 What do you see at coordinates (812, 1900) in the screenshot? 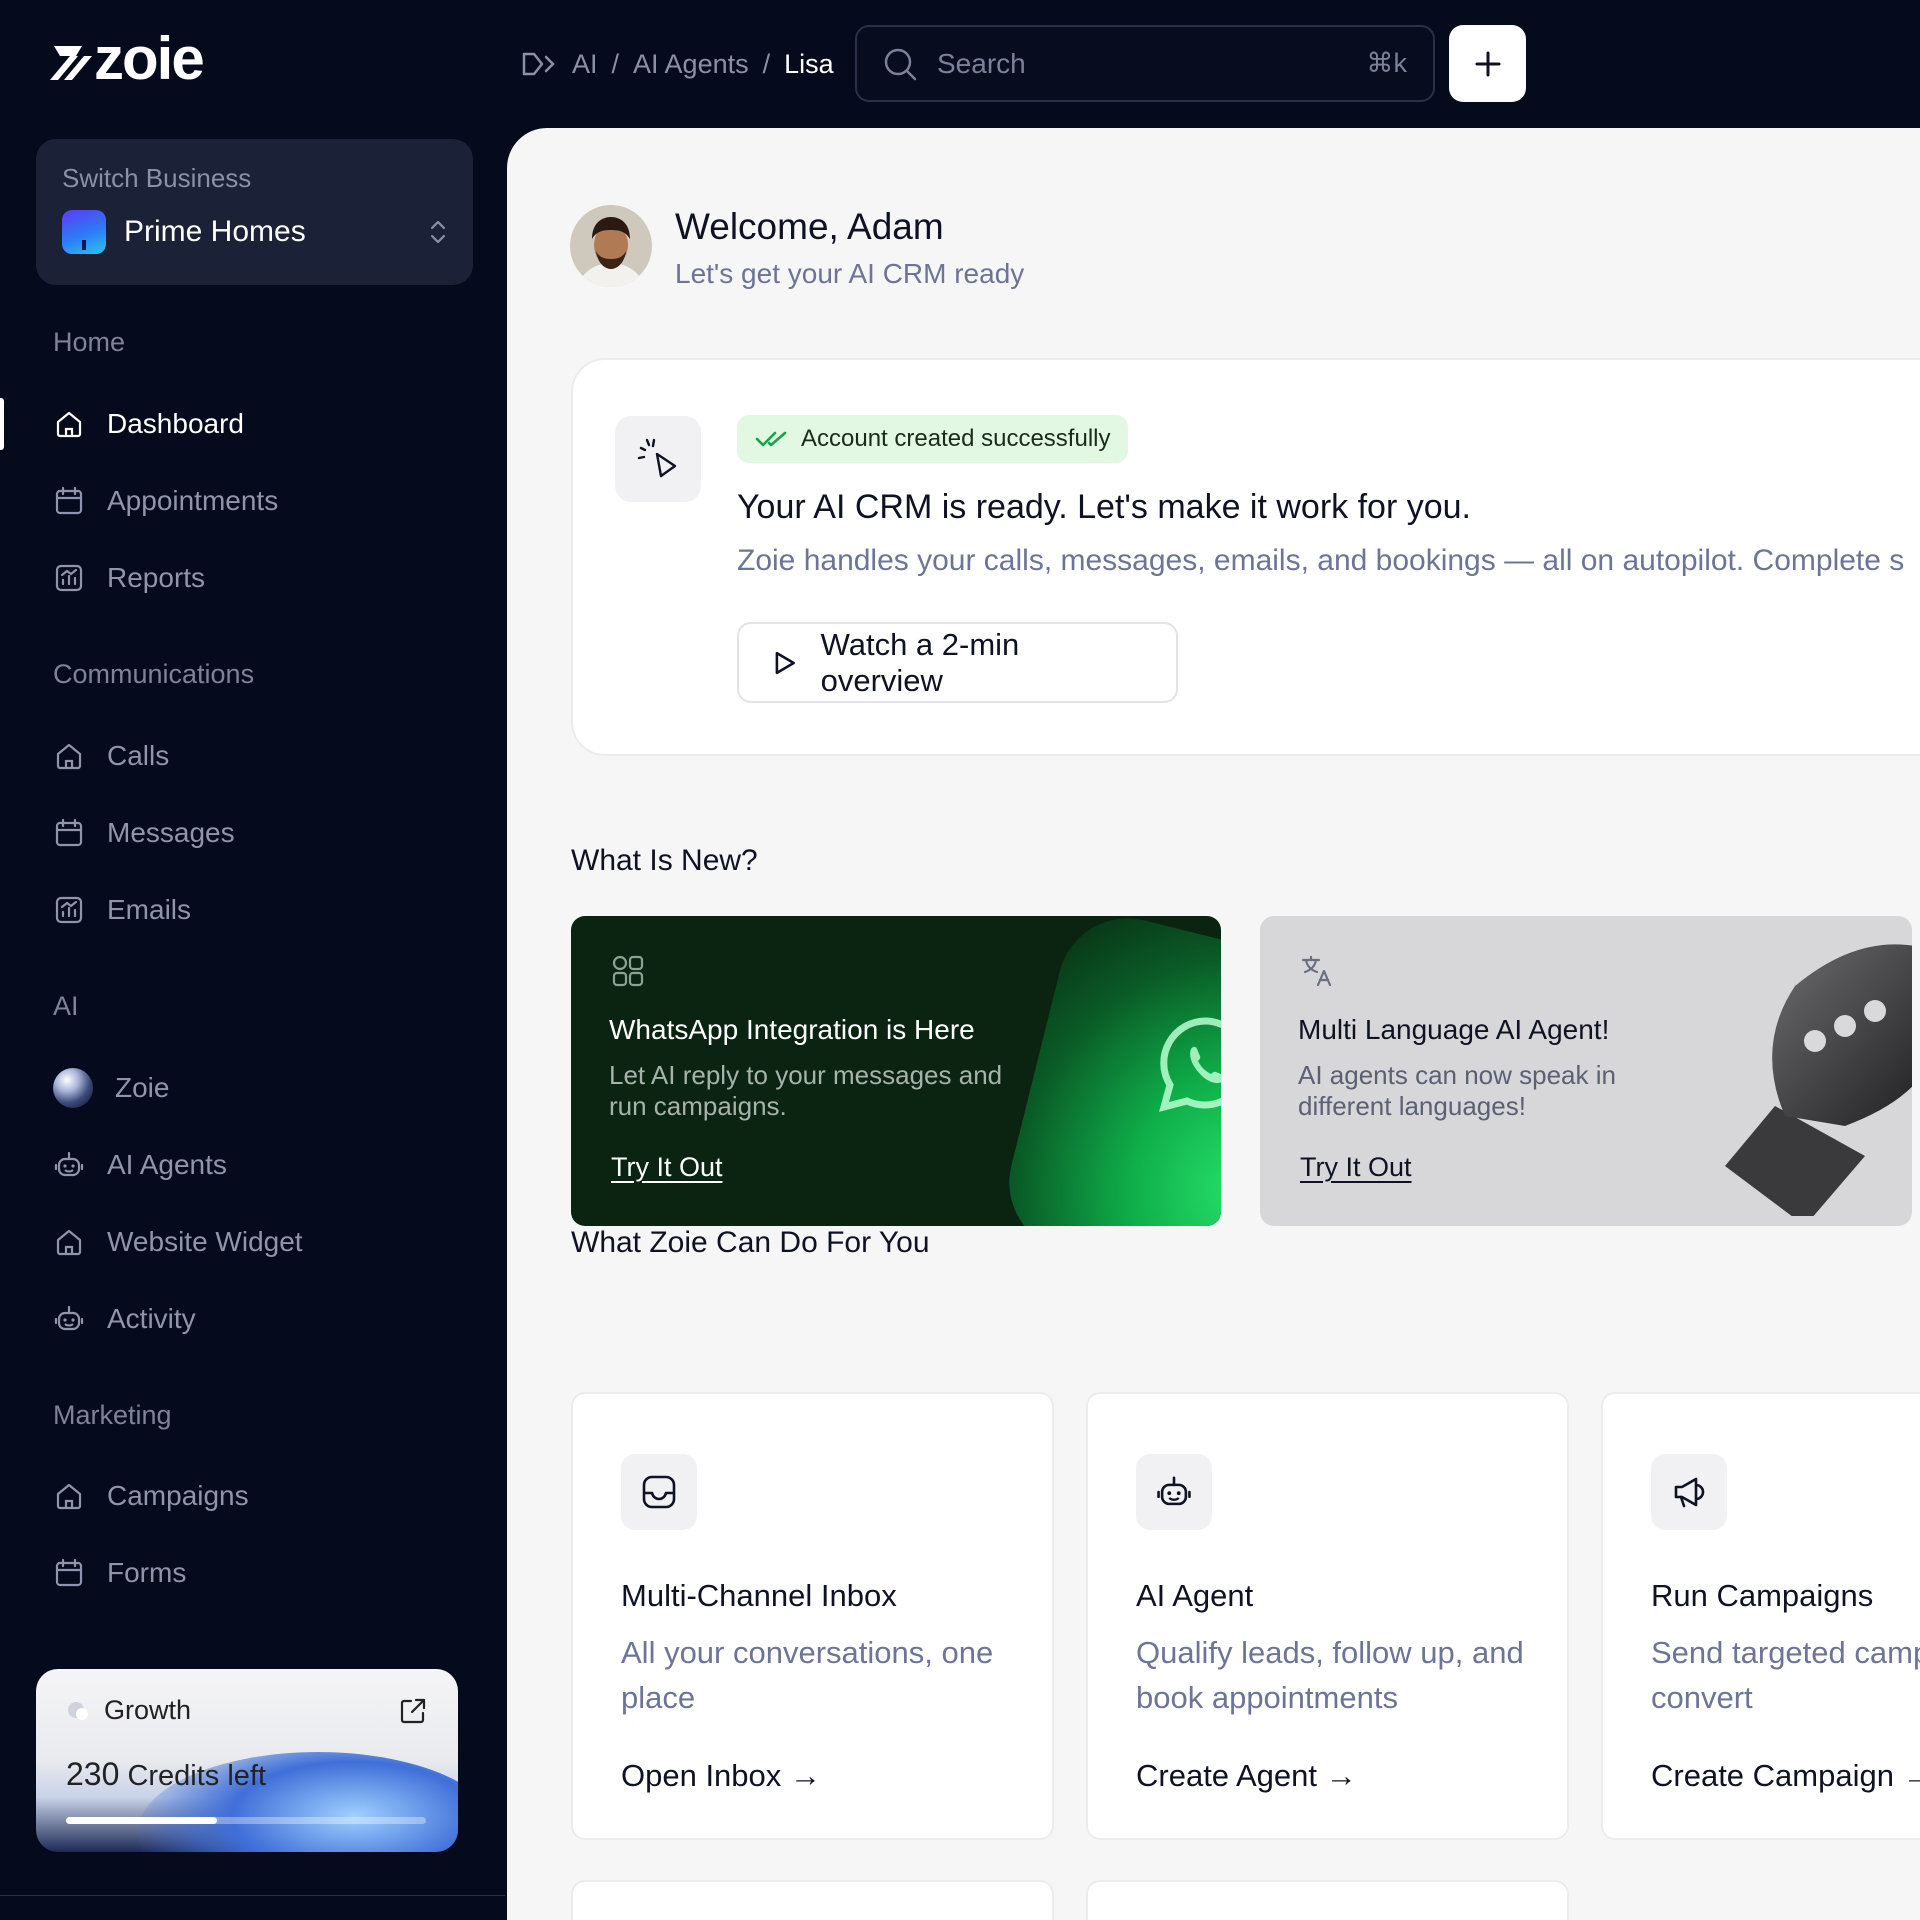
I see `feature-card-partial` at bounding box center [812, 1900].